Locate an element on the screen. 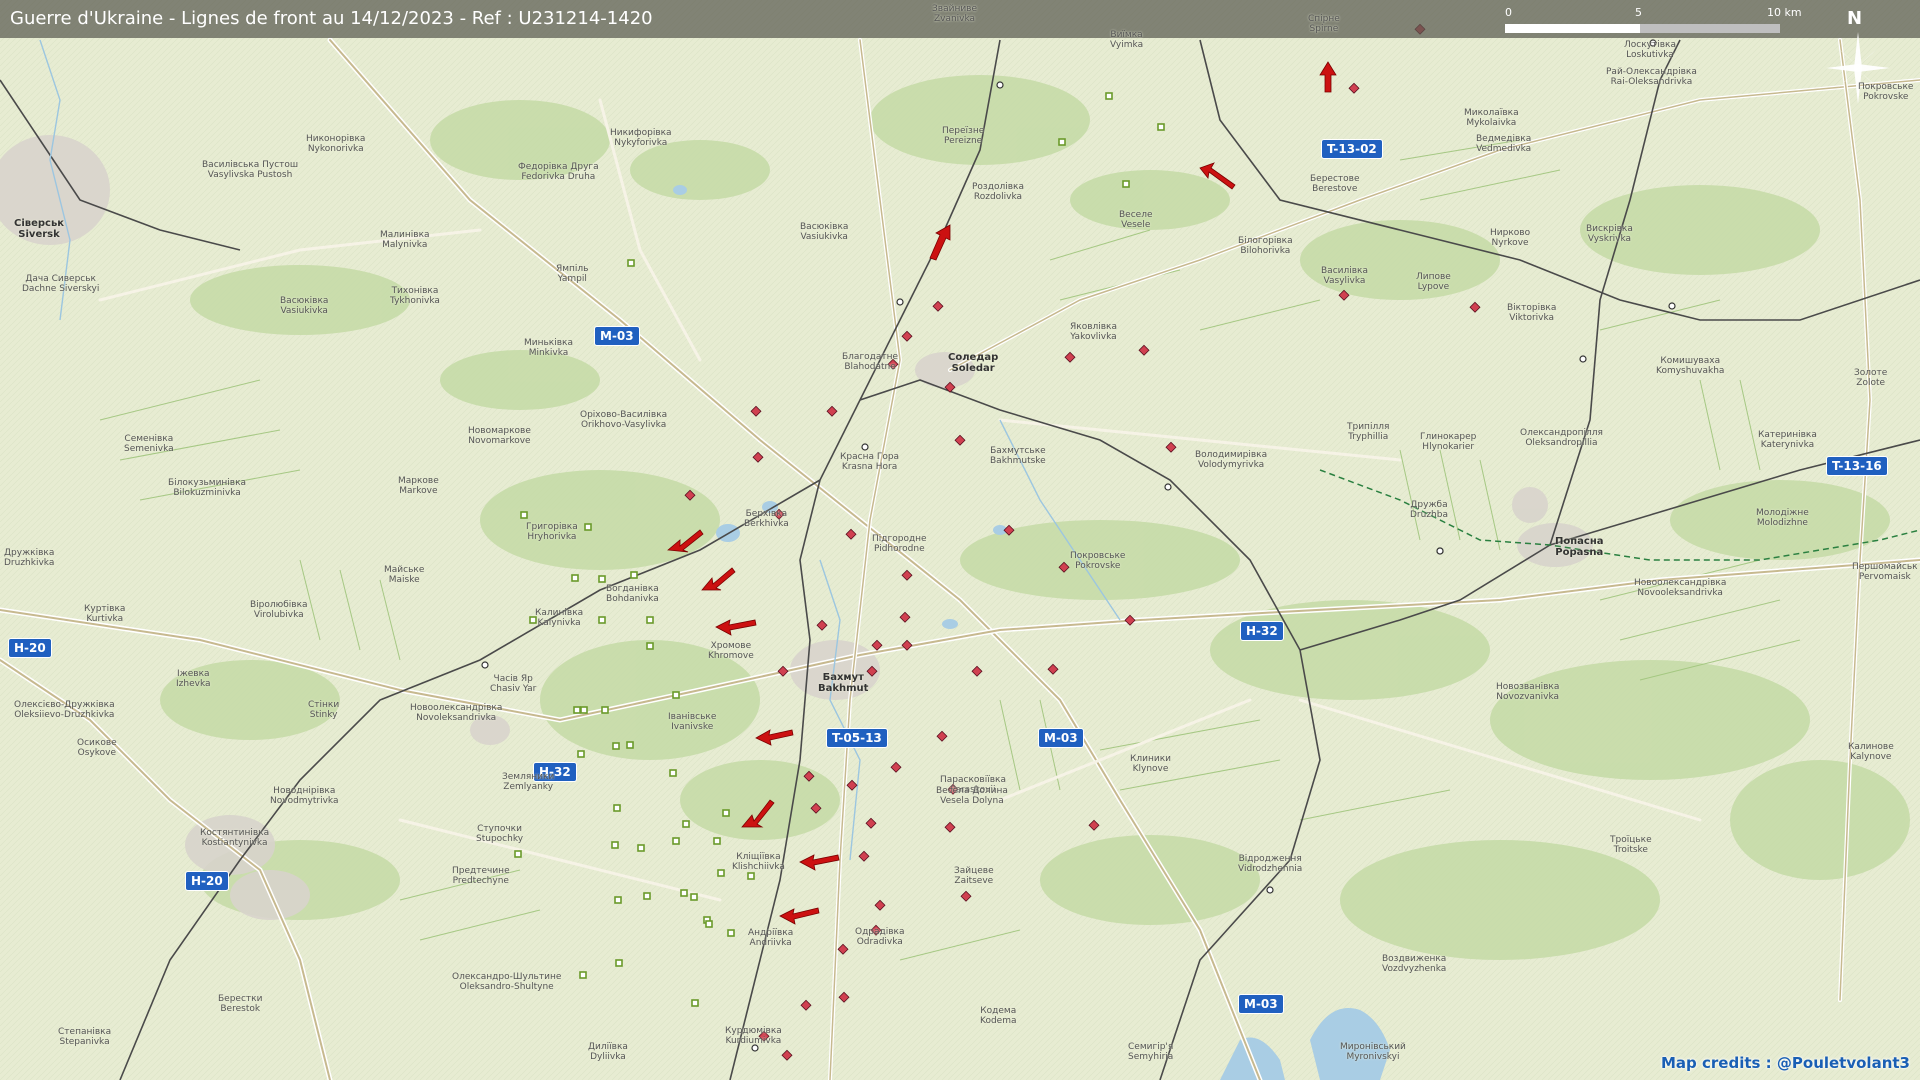 The width and height of the screenshot is (1920, 1080). place-label: Калинове Kalynove is located at coordinates (1871, 752).